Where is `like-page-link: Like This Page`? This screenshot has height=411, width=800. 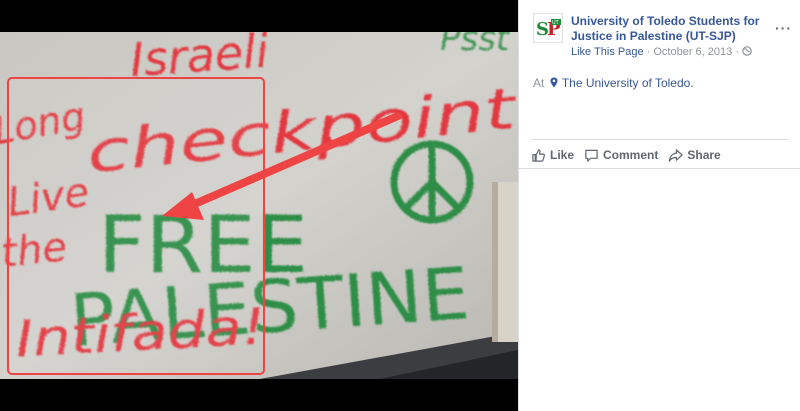
like-page-link: Like This Page is located at coordinates (607, 52).